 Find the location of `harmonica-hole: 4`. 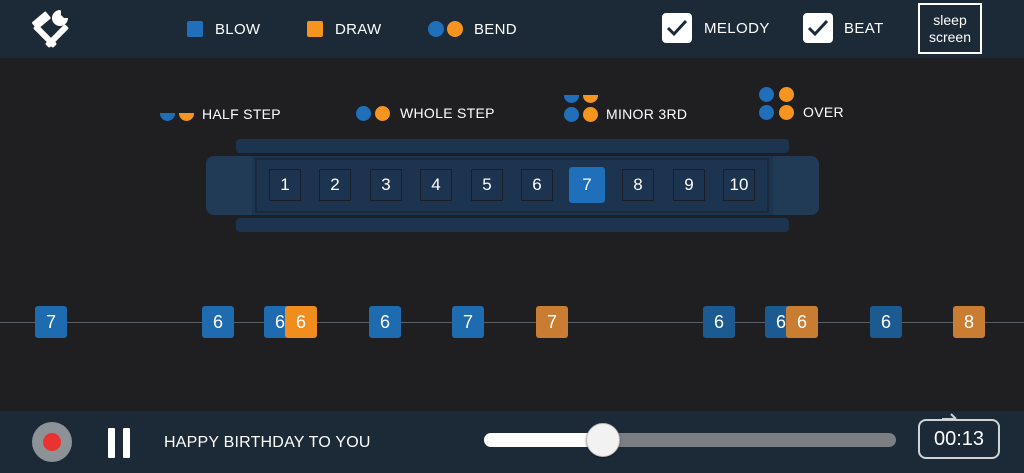

harmonica-hole: 4 is located at coordinates (436, 185).